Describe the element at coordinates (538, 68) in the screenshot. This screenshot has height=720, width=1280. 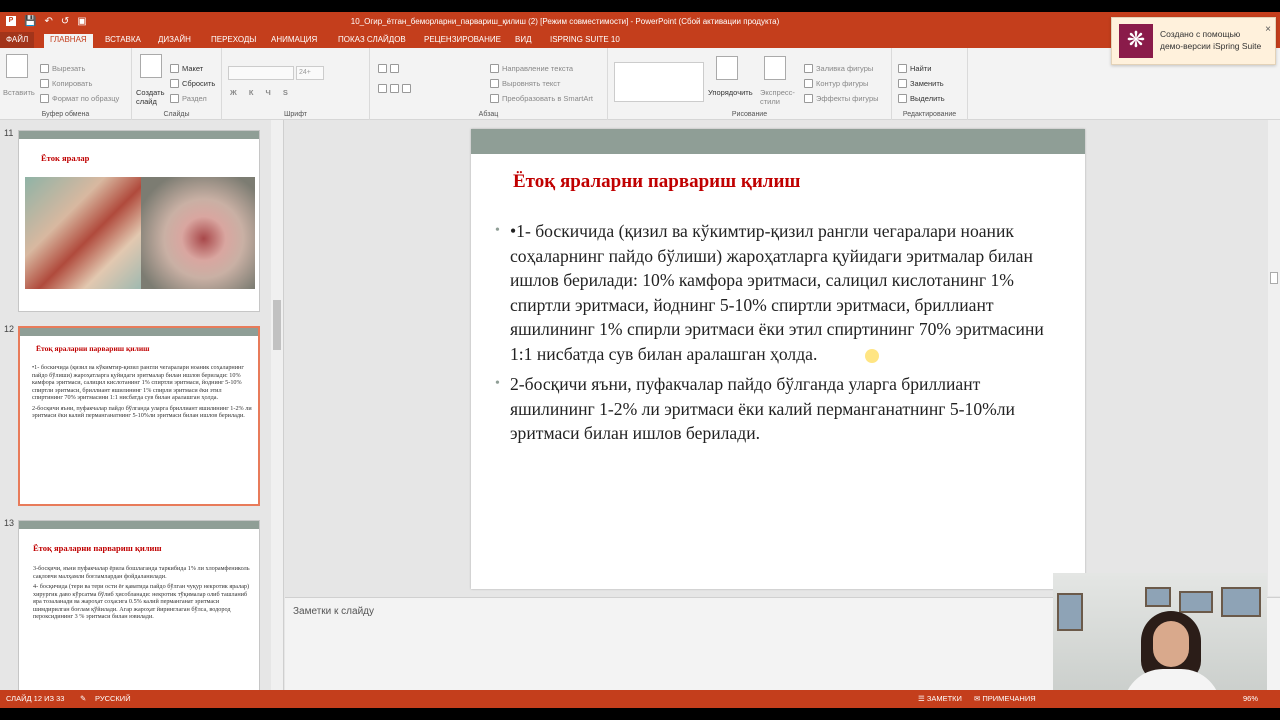
I see `text-direction-label: Направление текста` at that location.